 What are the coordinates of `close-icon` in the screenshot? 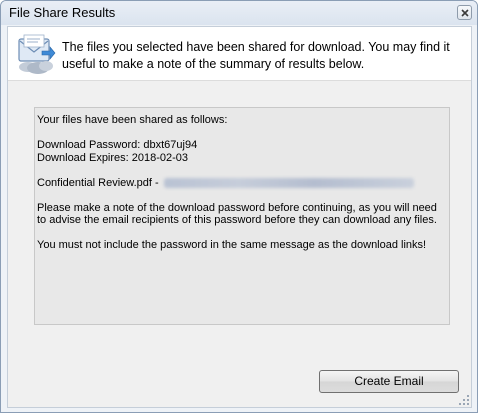 It's located at (465, 13).